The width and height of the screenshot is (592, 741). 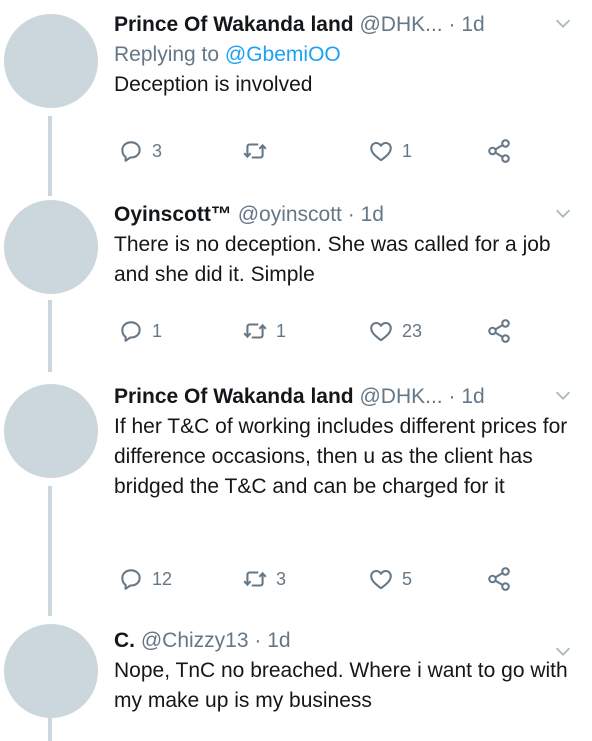 I want to click on retweet-button, so click(x=259, y=151).